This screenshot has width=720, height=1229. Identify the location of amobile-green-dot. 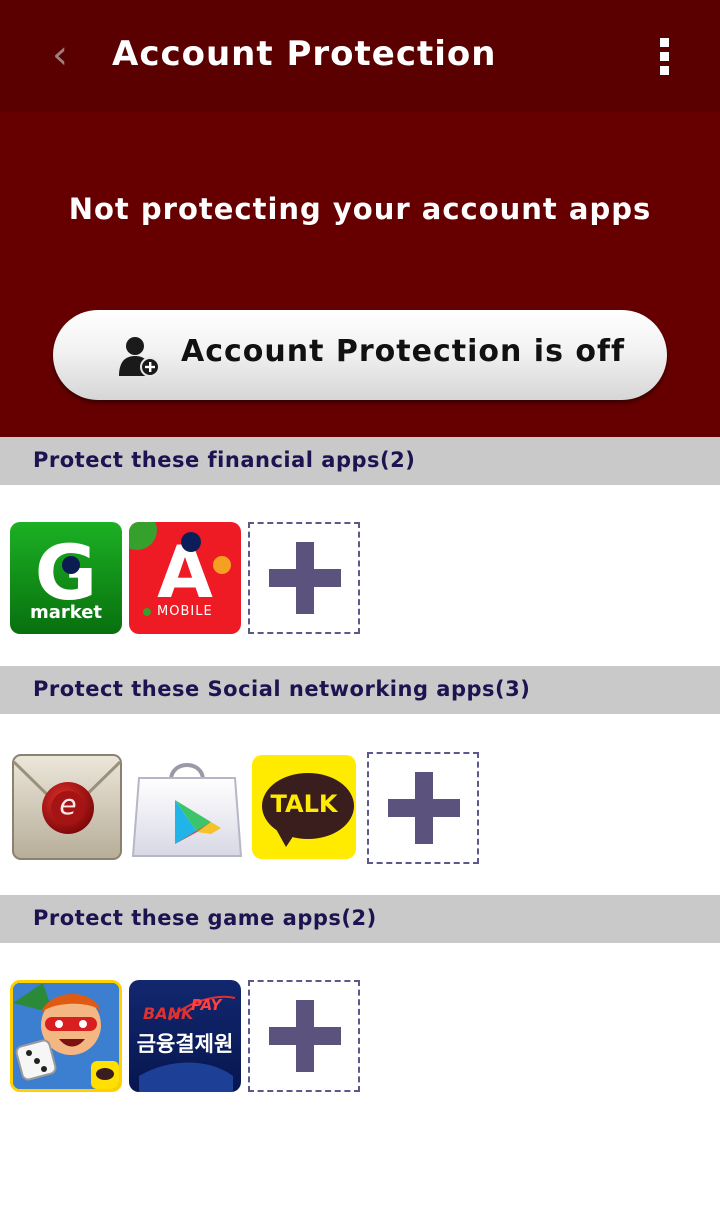
(147, 612).